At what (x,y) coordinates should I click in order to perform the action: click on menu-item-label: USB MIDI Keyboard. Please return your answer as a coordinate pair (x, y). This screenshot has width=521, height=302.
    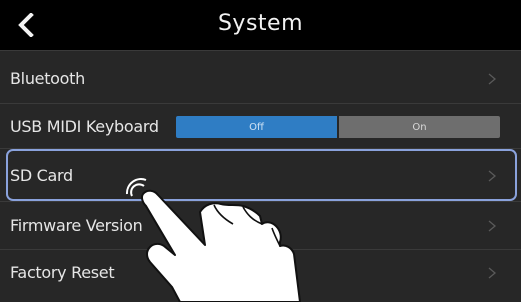
    Looking at the image, I should click on (84, 126).